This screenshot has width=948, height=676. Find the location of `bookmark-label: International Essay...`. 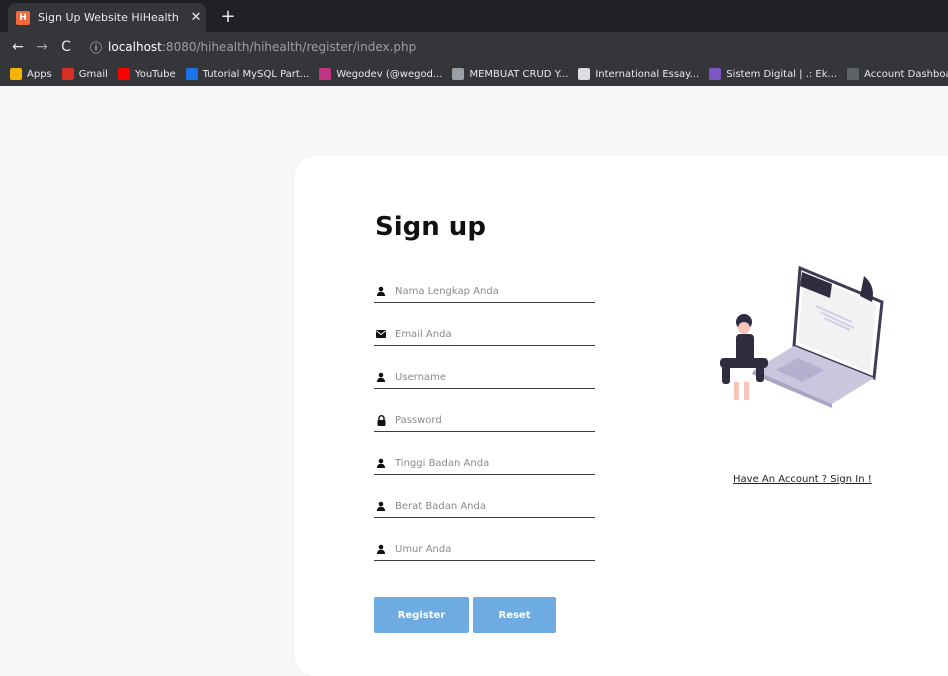

bookmark-label: International Essay... is located at coordinates (647, 74).